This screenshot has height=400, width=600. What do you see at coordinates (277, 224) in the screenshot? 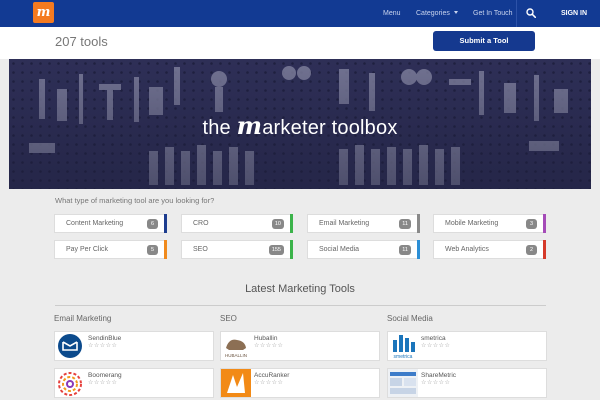
I see `category-count-badge: 10` at bounding box center [277, 224].